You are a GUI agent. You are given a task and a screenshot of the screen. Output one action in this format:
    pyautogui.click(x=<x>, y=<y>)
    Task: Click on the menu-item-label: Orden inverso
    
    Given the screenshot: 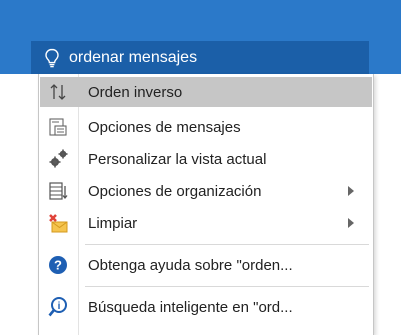 What is the action you would take?
    pyautogui.click(x=135, y=92)
    